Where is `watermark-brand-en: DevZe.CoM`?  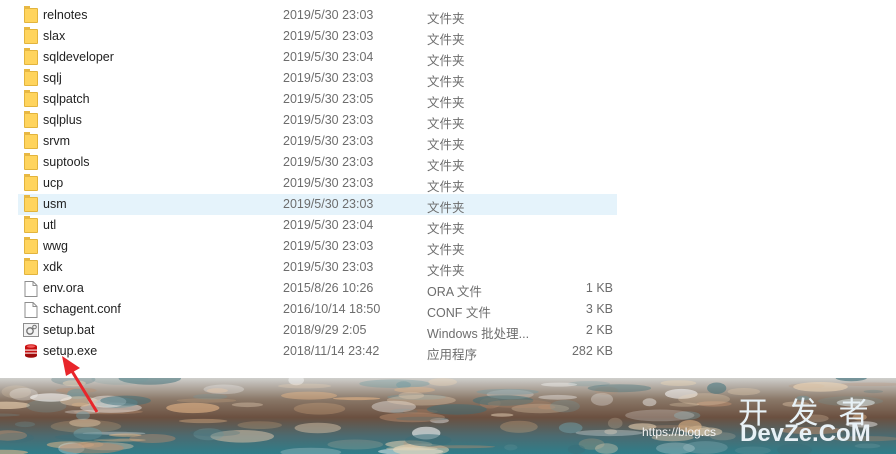 watermark-brand-en: DevZe.CoM is located at coordinates (805, 433).